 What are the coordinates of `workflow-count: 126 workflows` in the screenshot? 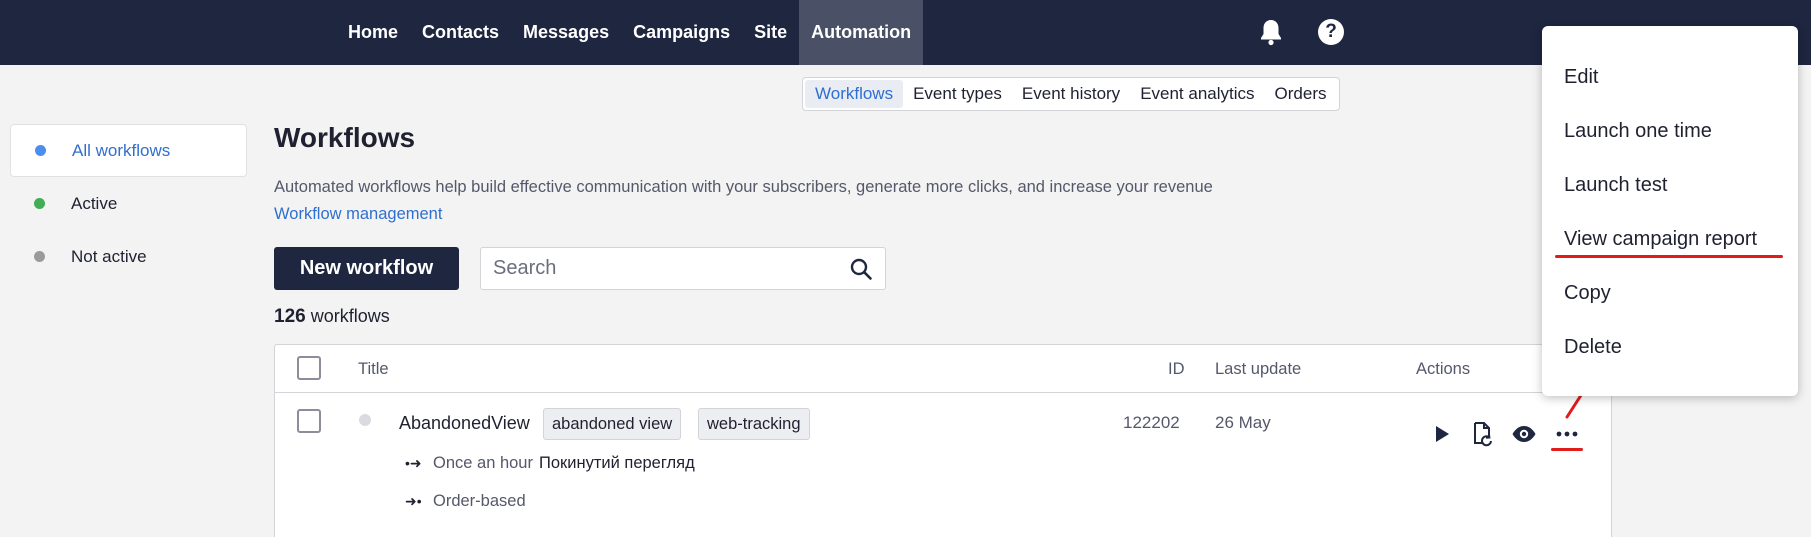 It's located at (332, 317).